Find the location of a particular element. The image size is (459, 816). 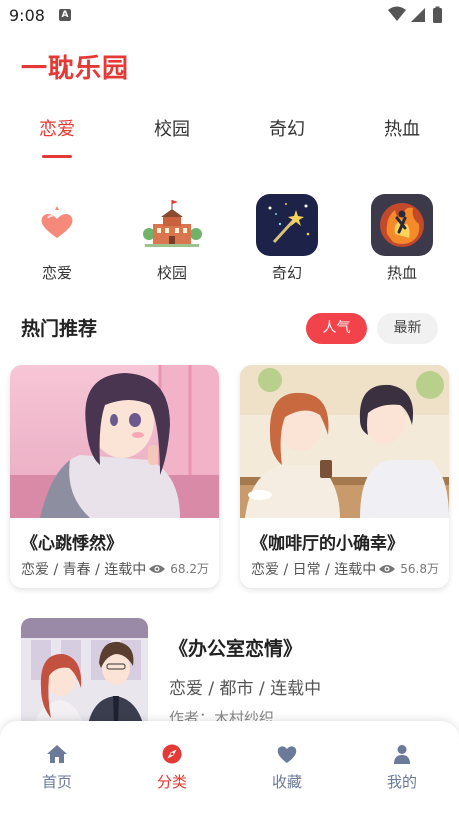

category-romance: 恋爱 is located at coordinates (57, 238).